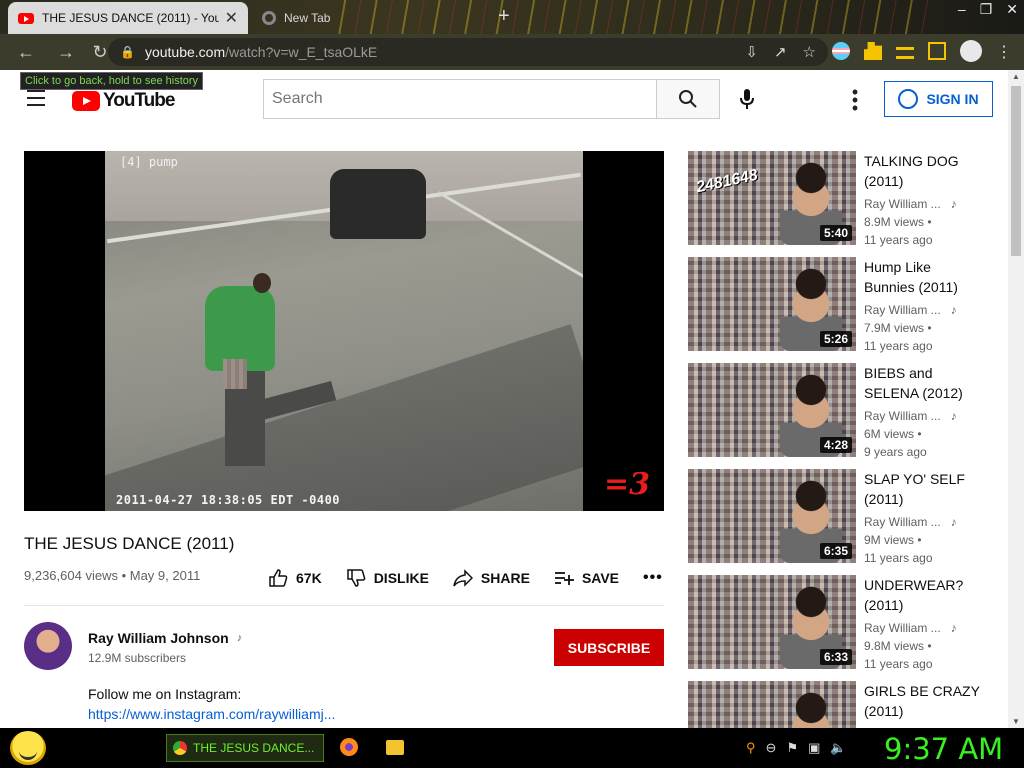  What do you see at coordinates (1012, 9) in the screenshot?
I see `close-window-button: ✕` at bounding box center [1012, 9].